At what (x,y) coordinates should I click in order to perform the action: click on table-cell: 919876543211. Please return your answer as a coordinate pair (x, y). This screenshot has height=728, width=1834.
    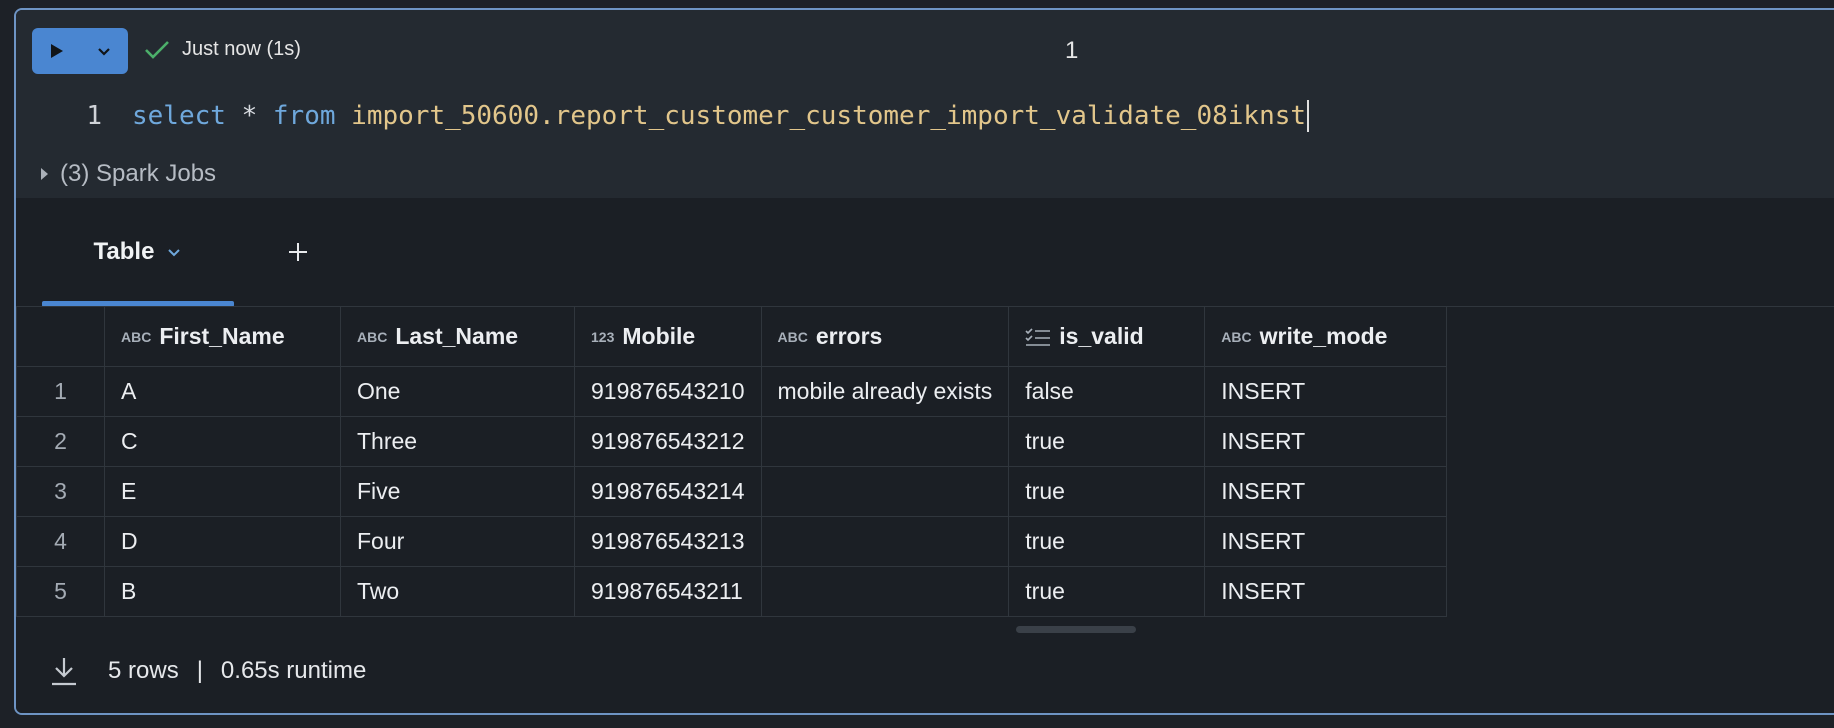
    Looking at the image, I should click on (668, 591).